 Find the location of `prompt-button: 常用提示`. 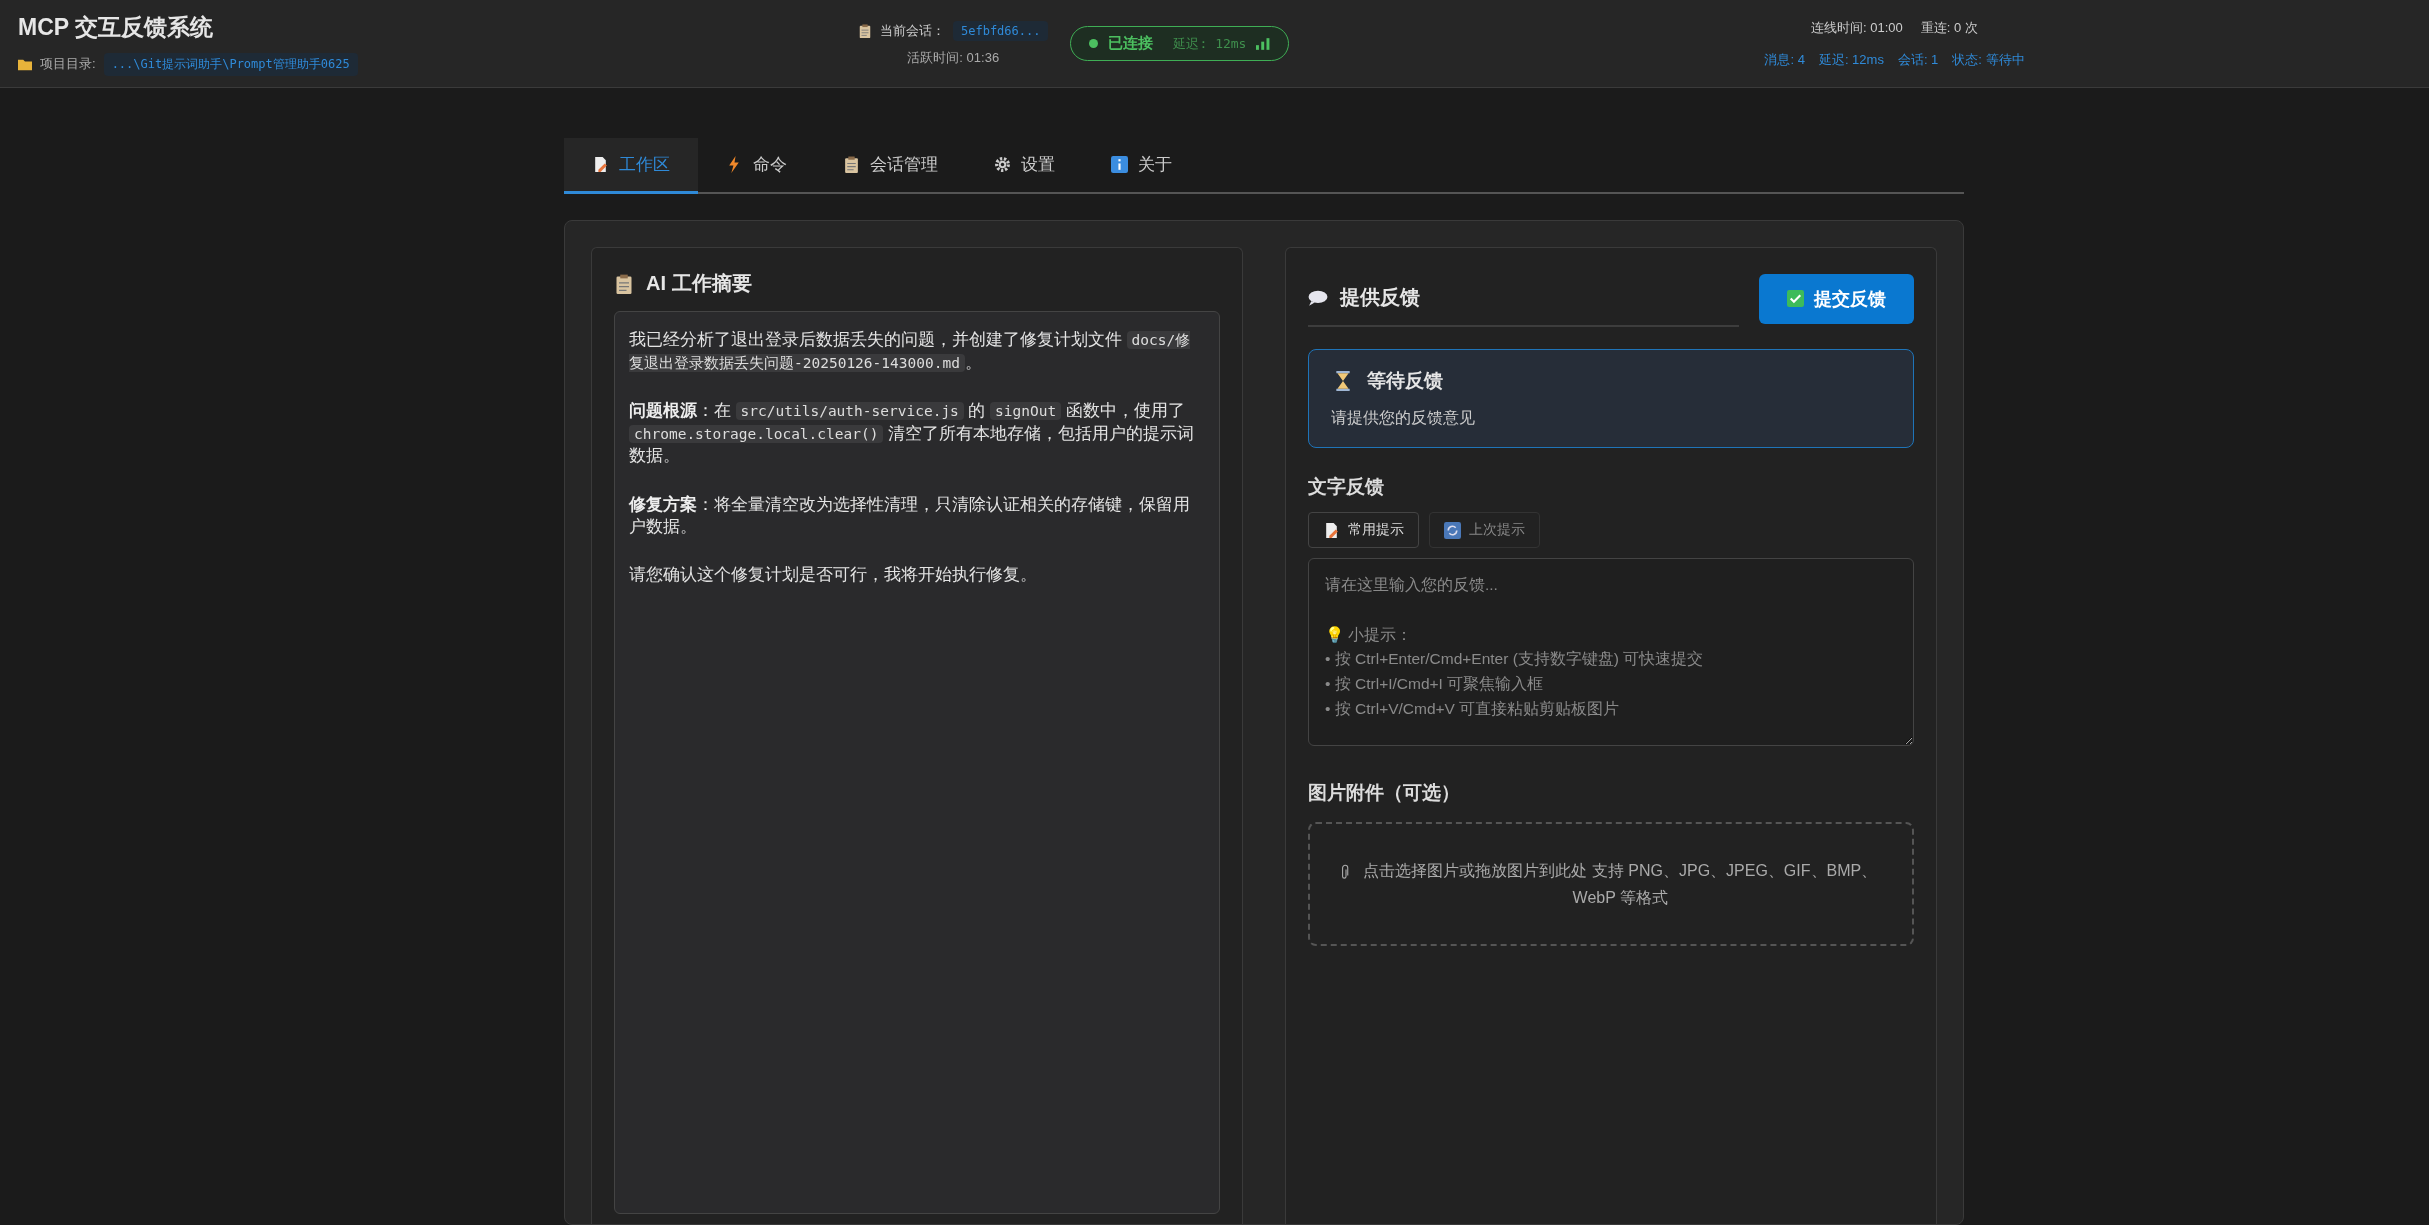

prompt-button: 常用提示 is located at coordinates (1363, 530).